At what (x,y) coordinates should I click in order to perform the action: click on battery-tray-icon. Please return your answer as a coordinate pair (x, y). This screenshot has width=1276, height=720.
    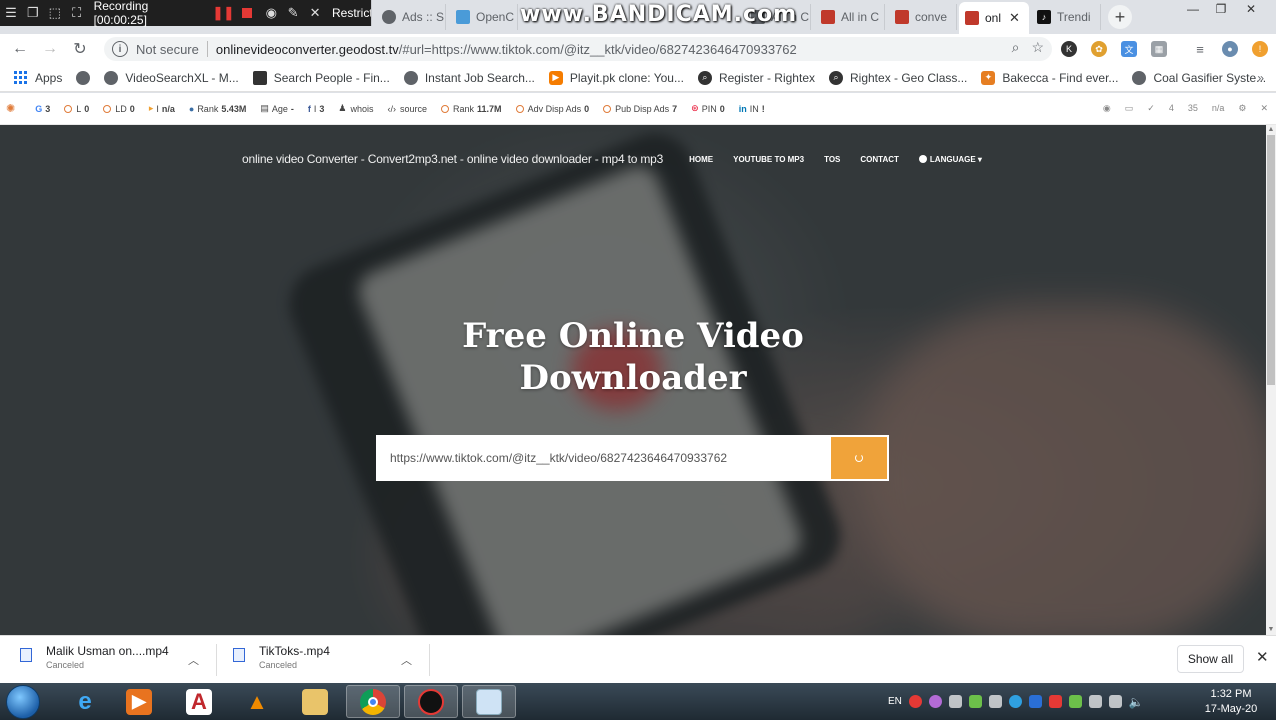
    Looking at the image, I should click on (1095, 701).